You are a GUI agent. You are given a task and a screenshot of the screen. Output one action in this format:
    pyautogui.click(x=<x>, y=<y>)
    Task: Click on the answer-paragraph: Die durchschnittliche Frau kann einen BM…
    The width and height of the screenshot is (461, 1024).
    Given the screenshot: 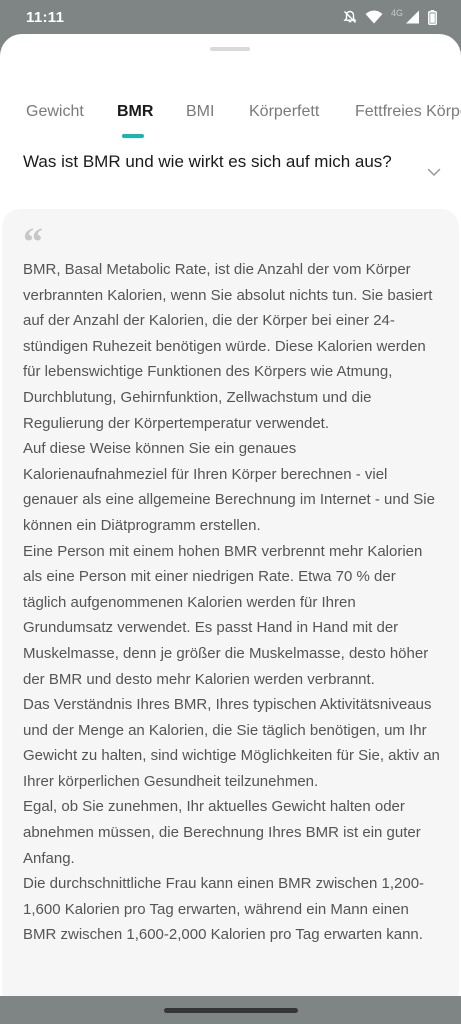 What is the action you would take?
    pyautogui.click(x=224, y=909)
    